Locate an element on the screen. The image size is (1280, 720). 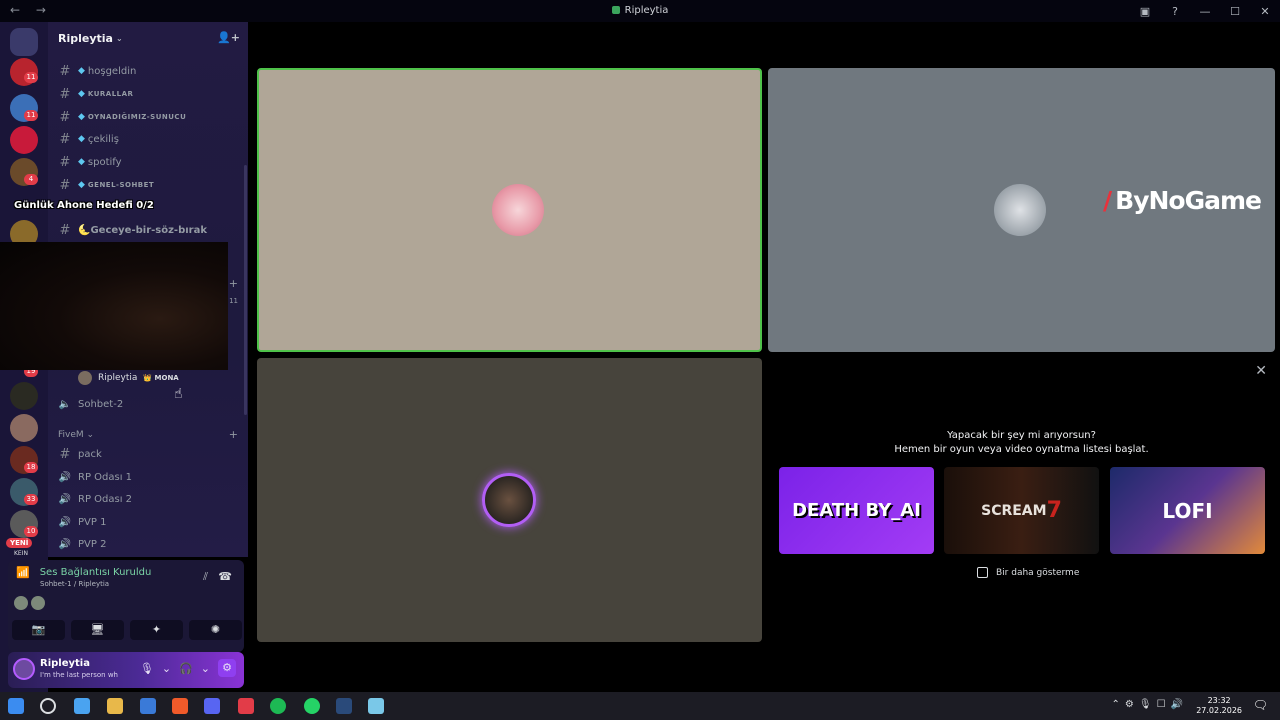
activity-heading: Yapacak bir şey mi arıyorsun? is located at coordinates (1021, 435).